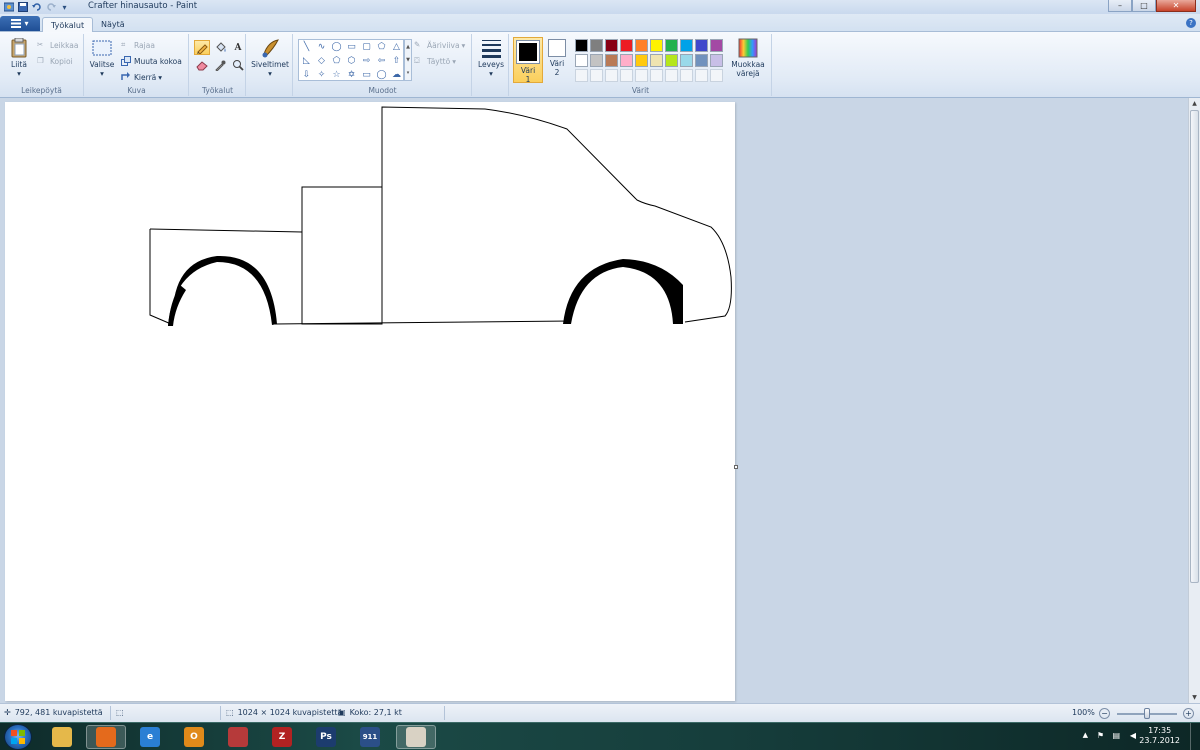 The height and width of the screenshot is (750, 1200). What do you see at coordinates (381, 75) in the screenshot?
I see `oval-callout-shape-icon: ◯` at bounding box center [381, 75].